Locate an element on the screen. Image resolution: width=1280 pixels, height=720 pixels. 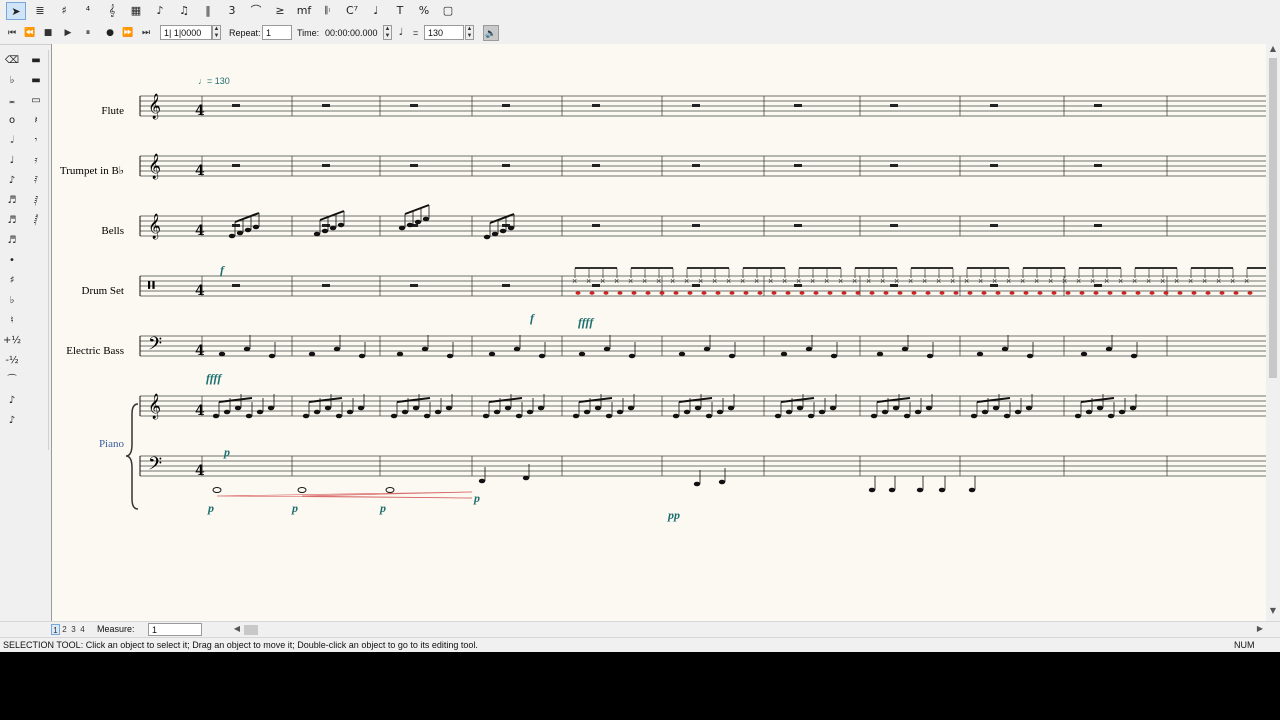
eighth-note-icon: ♪ is located at coordinates (12, 181).